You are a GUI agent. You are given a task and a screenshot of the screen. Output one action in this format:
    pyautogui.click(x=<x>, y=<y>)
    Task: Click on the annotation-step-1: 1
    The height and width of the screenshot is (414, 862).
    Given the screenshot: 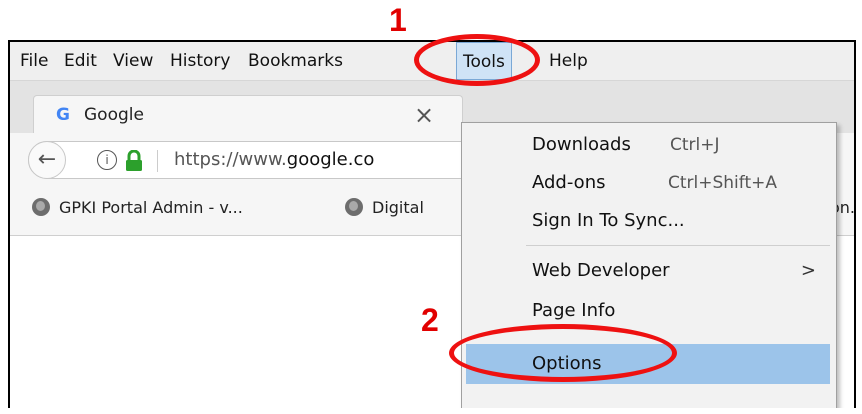 What is the action you would take?
    pyautogui.click(x=398, y=20)
    